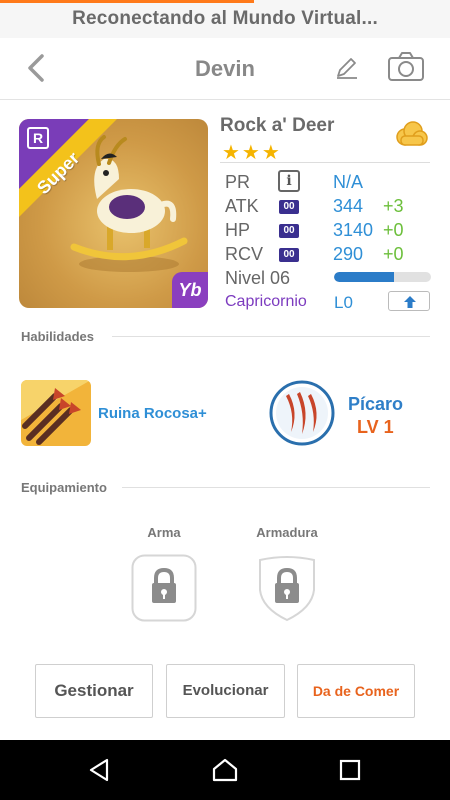 The image size is (450, 800). Describe the element at coordinates (225, 691) in the screenshot. I see `evolve-button: Evolucionar` at that location.